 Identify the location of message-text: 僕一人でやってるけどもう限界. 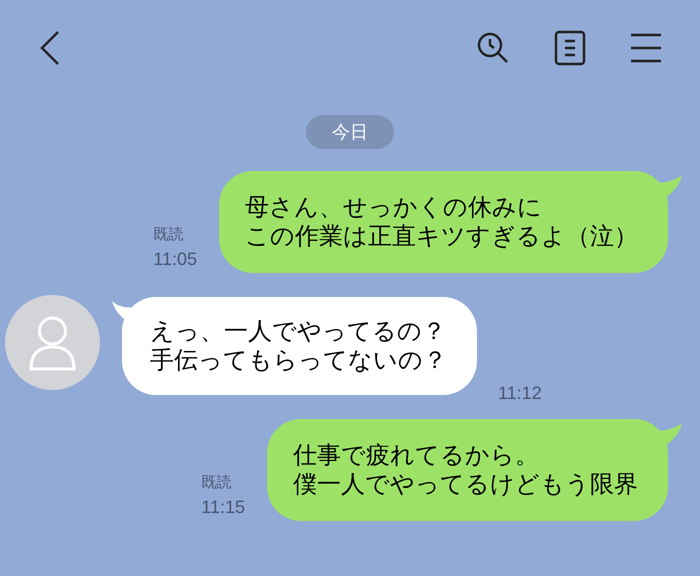
(465, 484).